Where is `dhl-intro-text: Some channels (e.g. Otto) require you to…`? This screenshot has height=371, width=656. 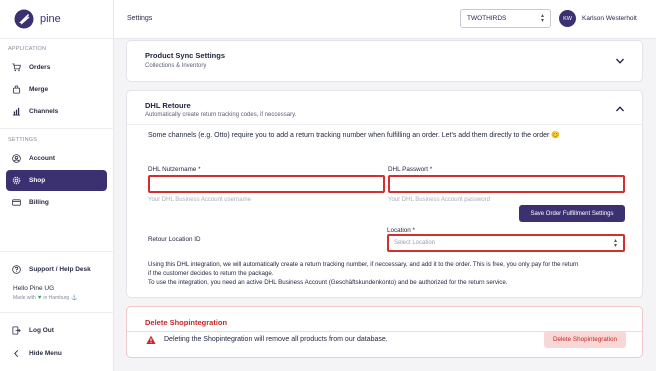 dhl-intro-text: Some channels (e.g. Otto) require you to… is located at coordinates (354, 135).